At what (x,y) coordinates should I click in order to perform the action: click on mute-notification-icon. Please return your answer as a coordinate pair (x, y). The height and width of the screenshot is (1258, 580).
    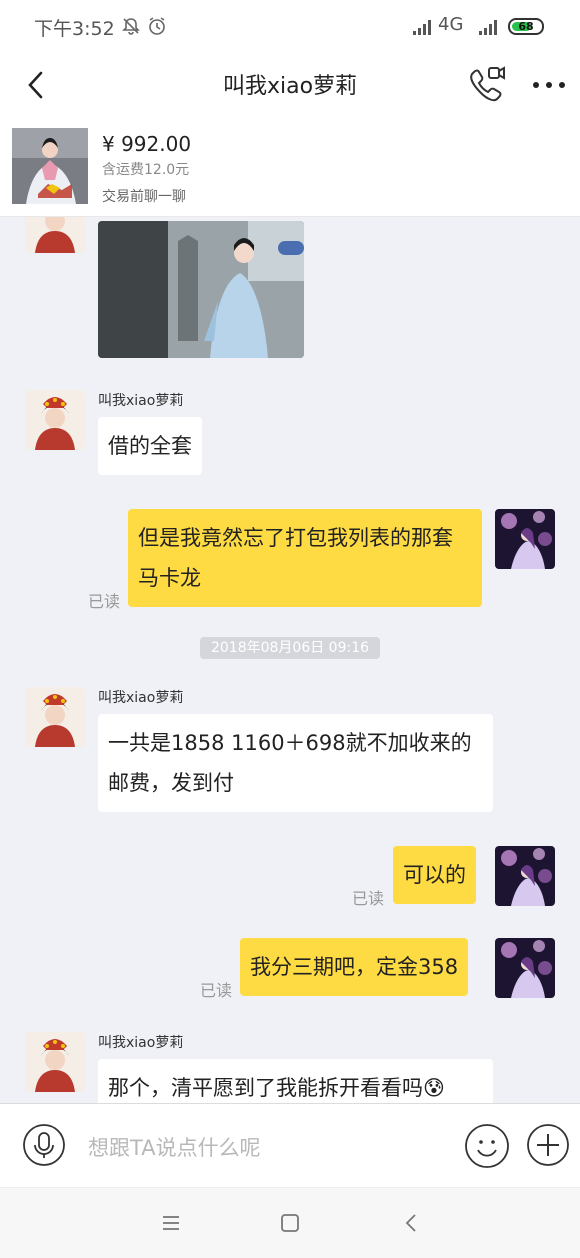
    Looking at the image, I should click on (131, 26).